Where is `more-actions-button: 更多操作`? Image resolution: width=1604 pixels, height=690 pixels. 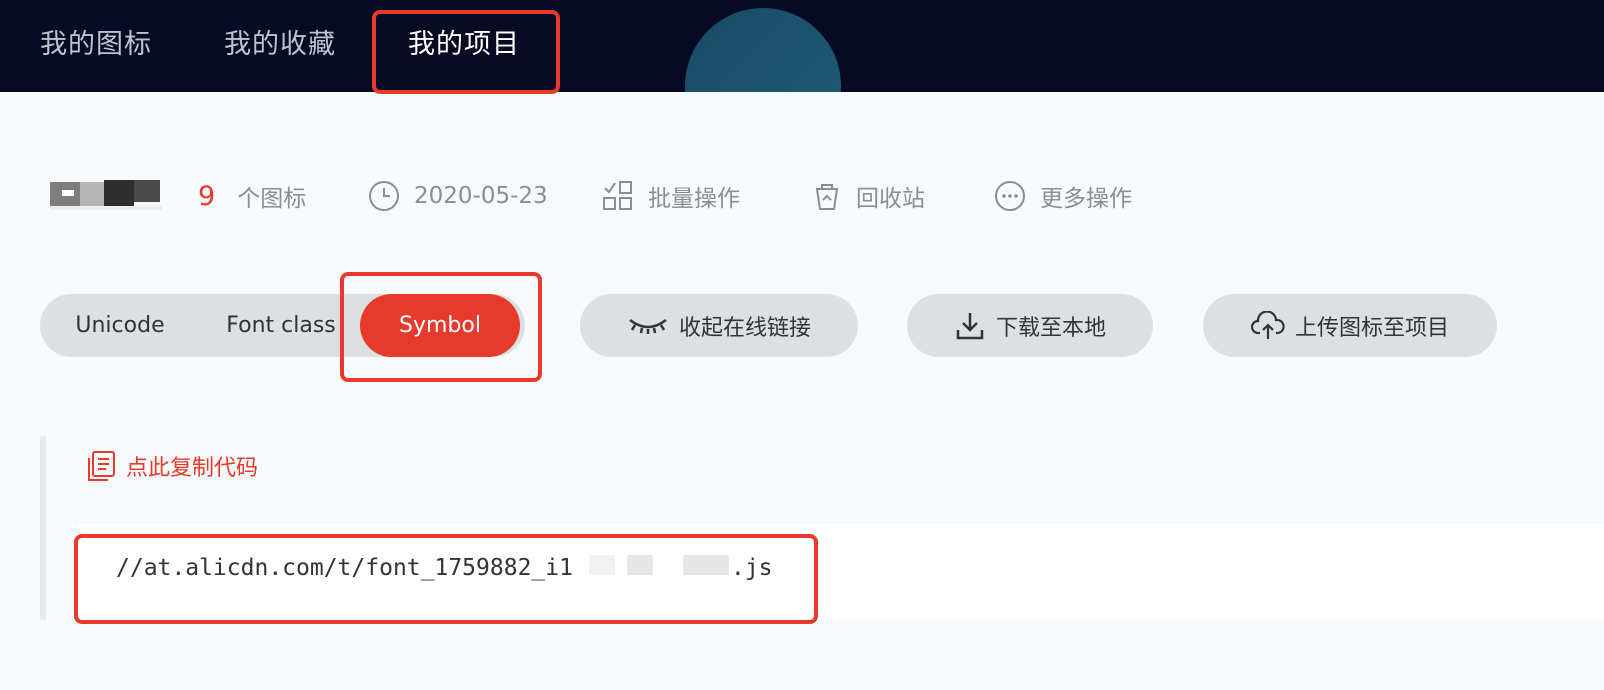
more-actions-button: 更多操作 is located at coordinates (1063, 196).